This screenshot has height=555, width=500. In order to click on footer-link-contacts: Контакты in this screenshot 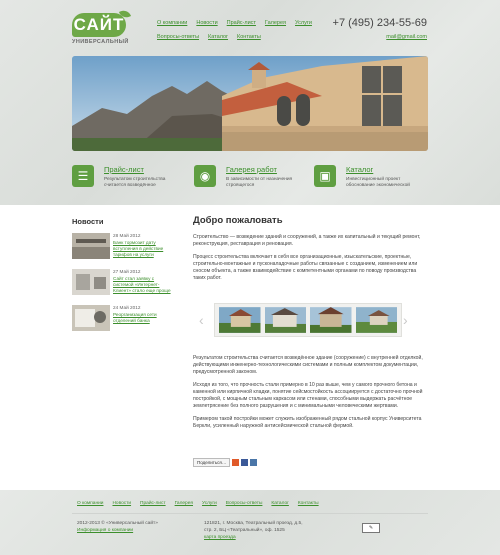, I will do `click(308, 503)`.